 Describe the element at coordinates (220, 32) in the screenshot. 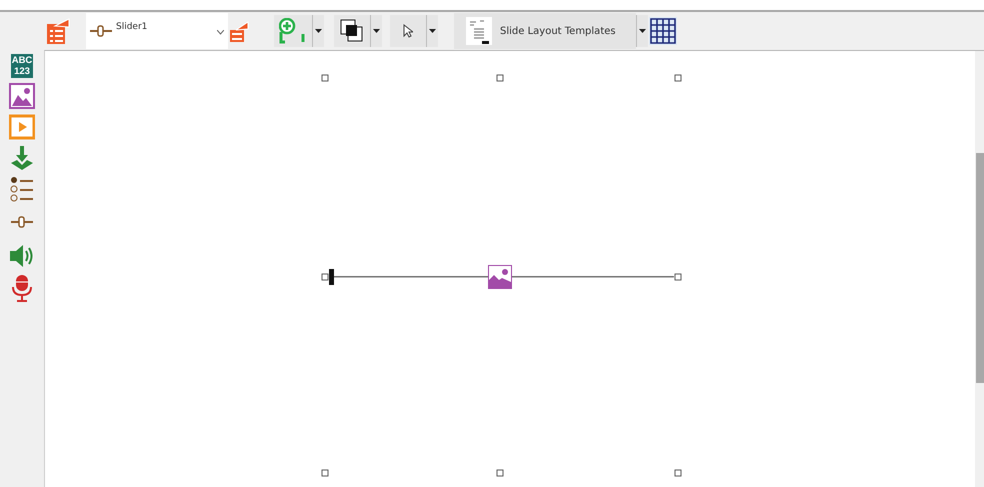

I see `chevron-icon` at that location.